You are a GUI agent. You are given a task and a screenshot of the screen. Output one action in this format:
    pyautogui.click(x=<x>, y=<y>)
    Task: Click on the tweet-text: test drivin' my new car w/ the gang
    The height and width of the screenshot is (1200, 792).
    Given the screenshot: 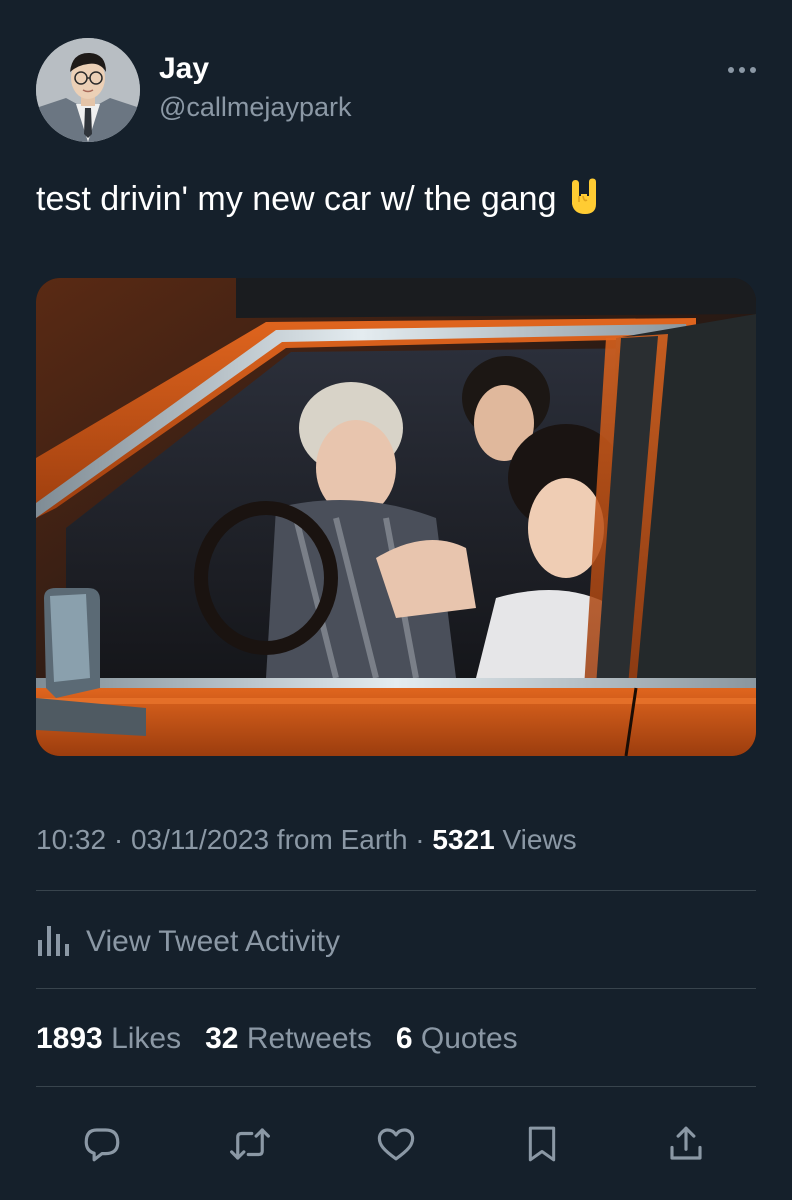 What is the action you would take?
    pyautogui.click(x=318, y=201)
    